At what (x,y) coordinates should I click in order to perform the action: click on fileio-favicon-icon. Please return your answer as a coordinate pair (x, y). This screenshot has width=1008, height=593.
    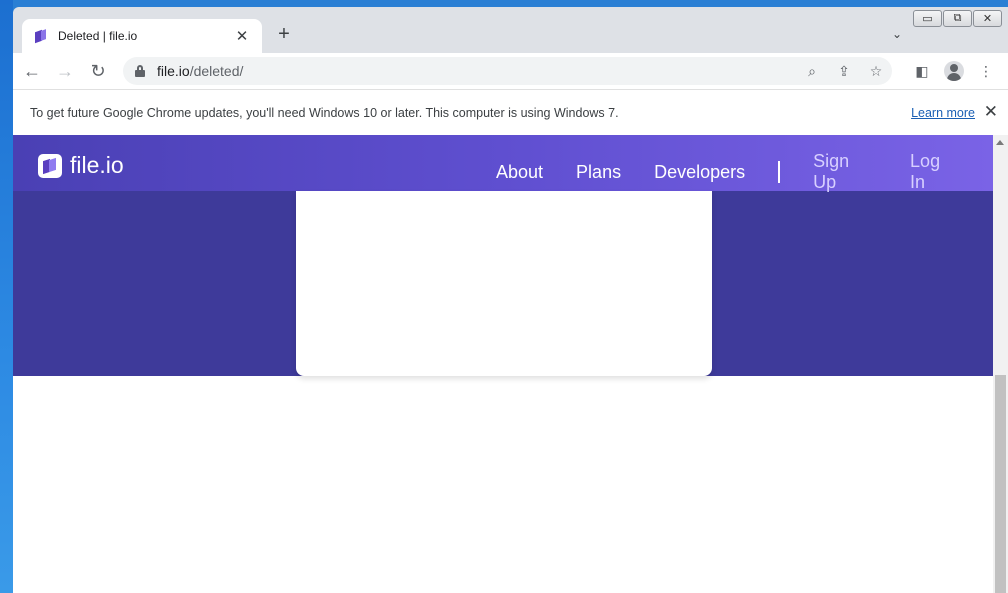
    Looking at the image, I should click on (41, 36).